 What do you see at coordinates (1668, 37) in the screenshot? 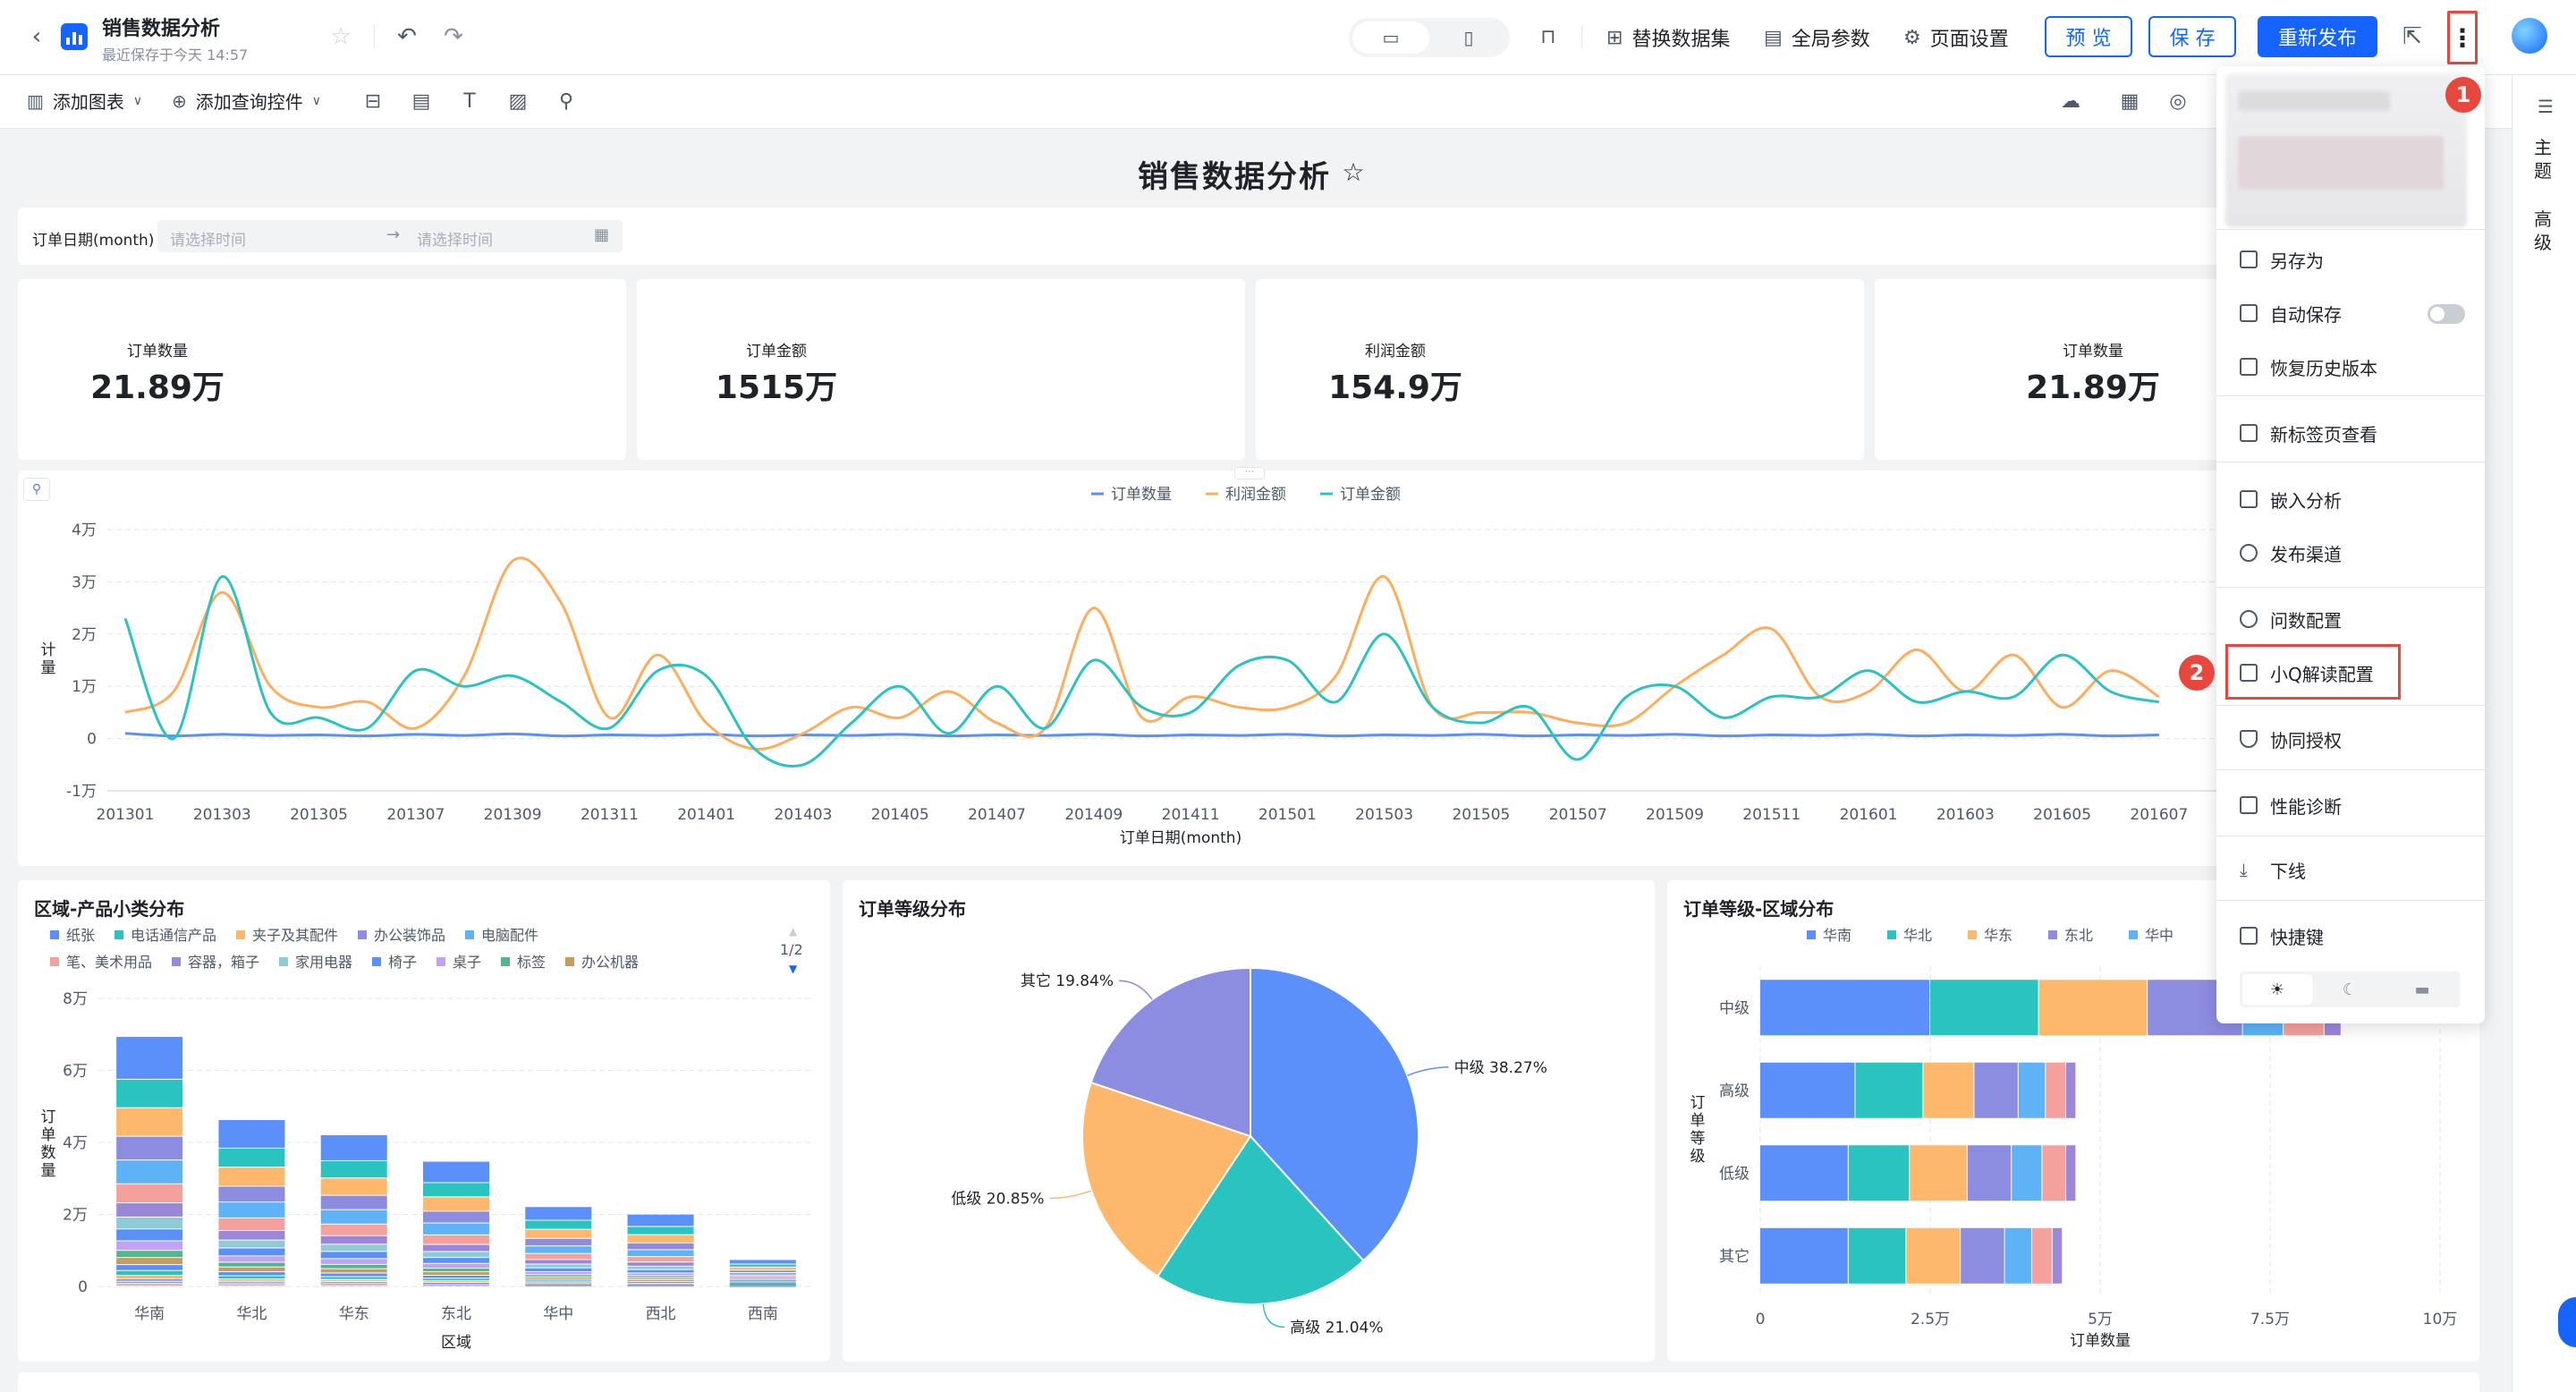
I see `replace-dataset-button: ⊞ 替换数据集` at bounding box center [1668, 37].